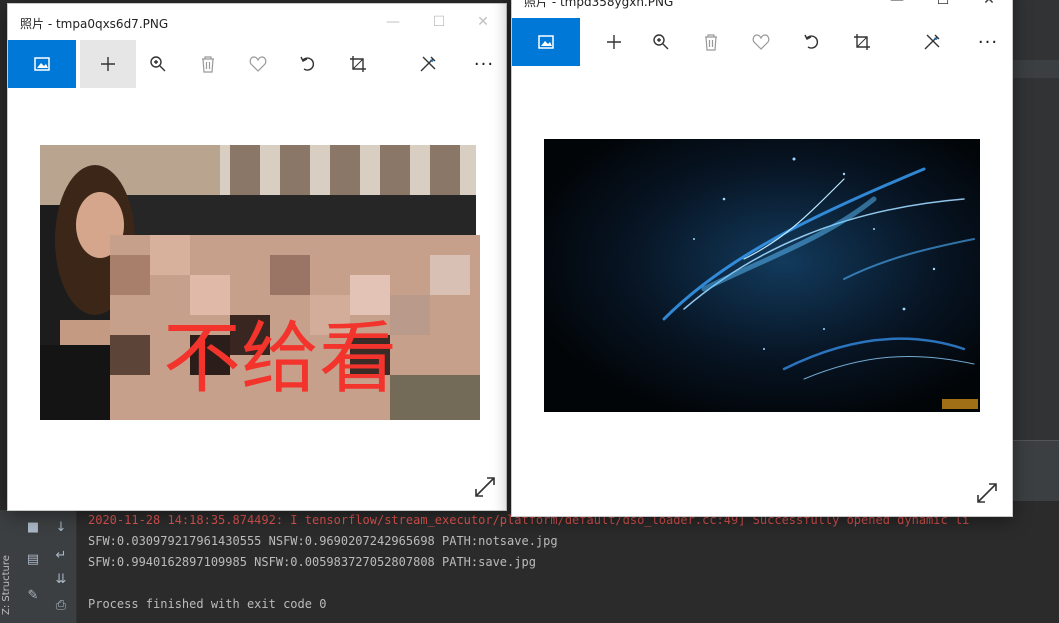 Image resolution: width=1059 pixels, height=623 pixels. What do you see at coordinates (61, 528) in the screenshot?
I see `scroll-down-icon: ↓` at bounding box center [61, 528].